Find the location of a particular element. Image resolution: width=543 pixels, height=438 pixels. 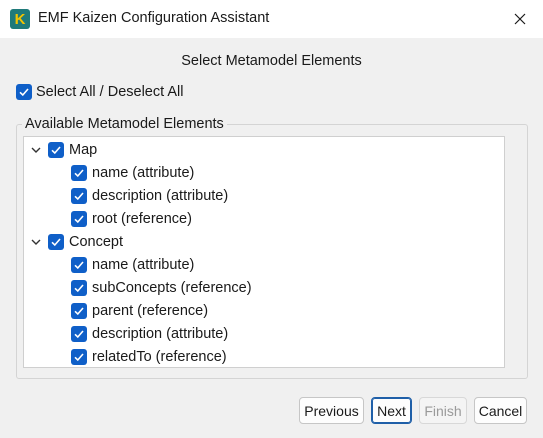

tree-child-item: root (reference) is located at coordinates (131, 219).